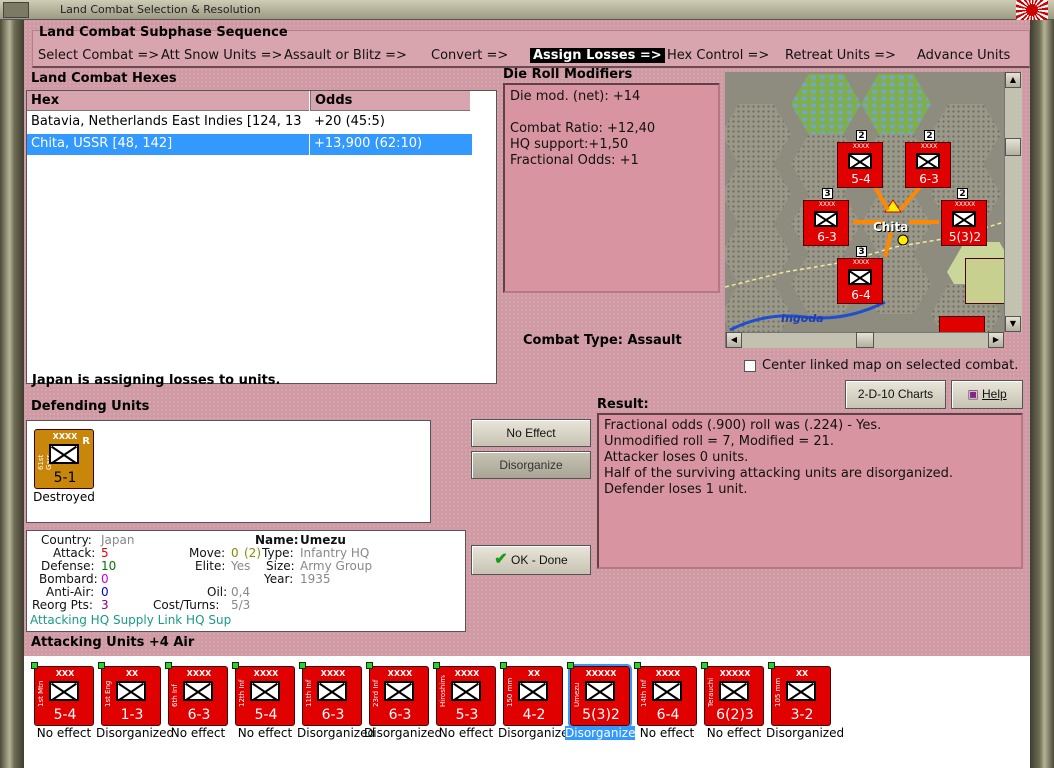 The height and width of the screenshot is (768, 1054). Describe the element at coordinates (109, 566) in the screenshot. I see `info-defense: 10` at that location.